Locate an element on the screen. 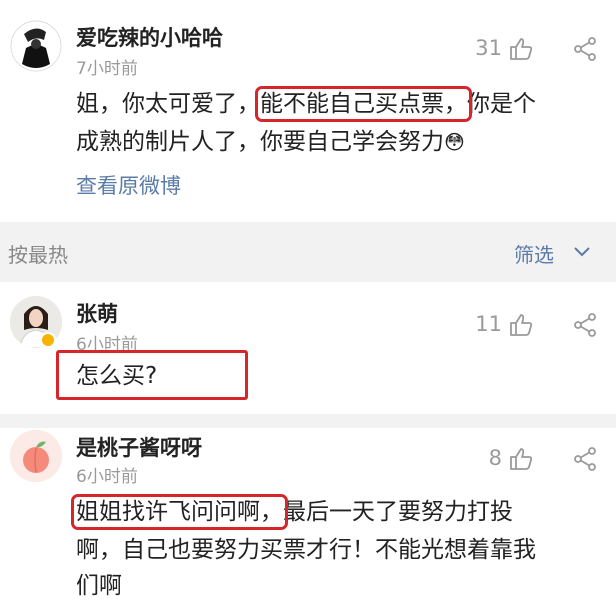 The width and height of the screenshot is (616, 613). username: 是桃子酱呀呀 is located at coordinates (139, 447).